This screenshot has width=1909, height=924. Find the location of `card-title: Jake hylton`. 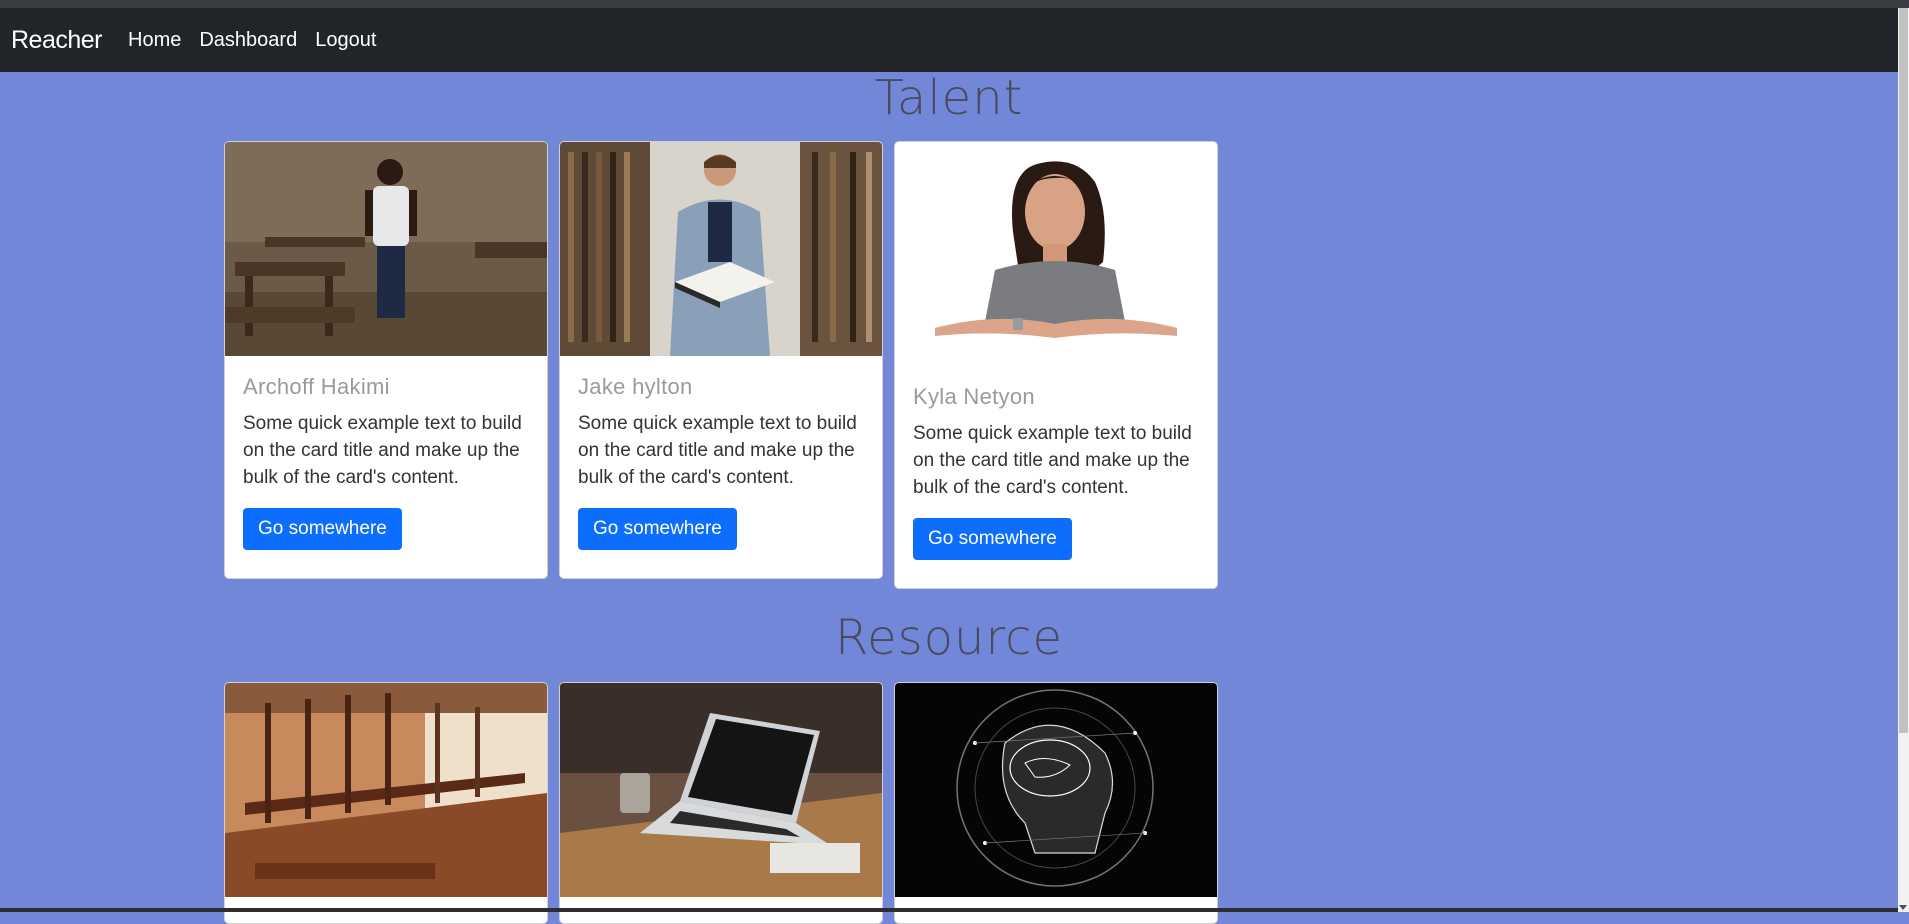

card-title: Jake hylton is located at coordinates (635, 386).